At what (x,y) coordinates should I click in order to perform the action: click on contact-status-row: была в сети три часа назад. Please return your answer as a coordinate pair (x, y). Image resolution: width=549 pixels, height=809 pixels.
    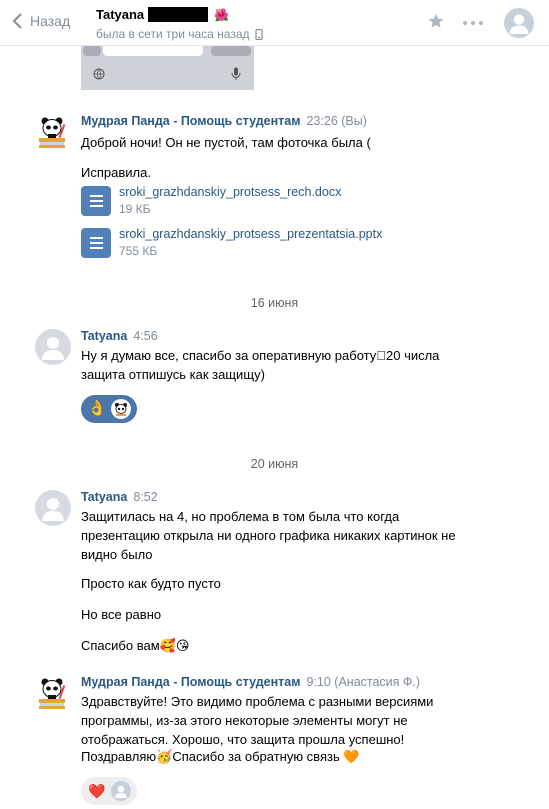
    Looking at the image, I should click on (179, 34).